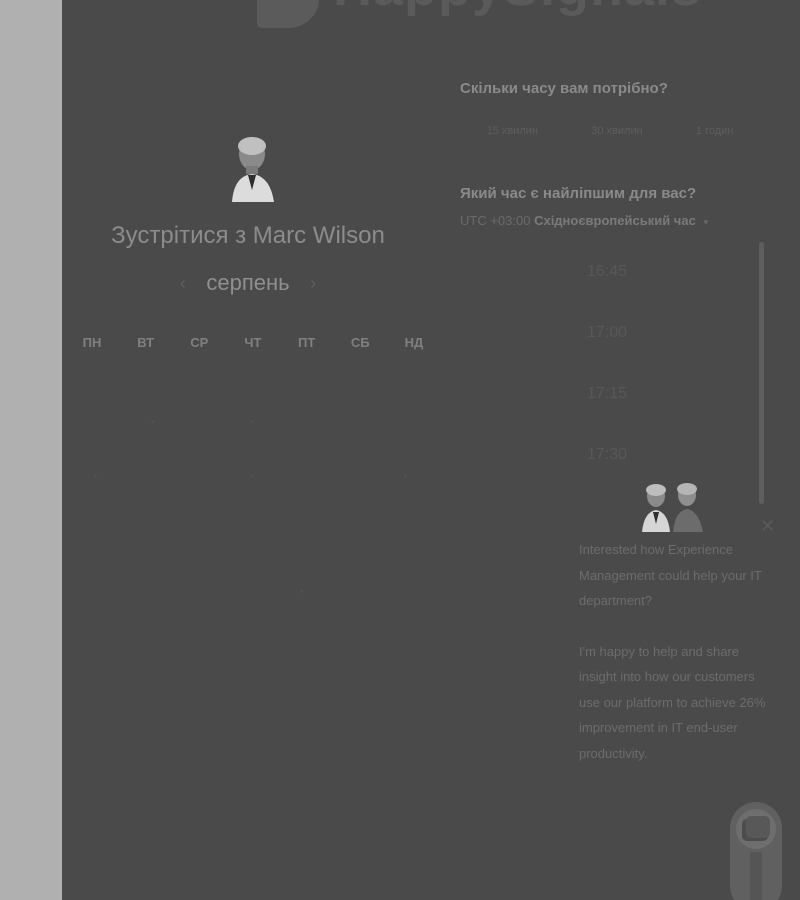 The width and height of the screenshot is (800, 900). I want to click on weekday-header: ПН ВТ СР ЧТ ПТ СБ НД, so click(253, 342).